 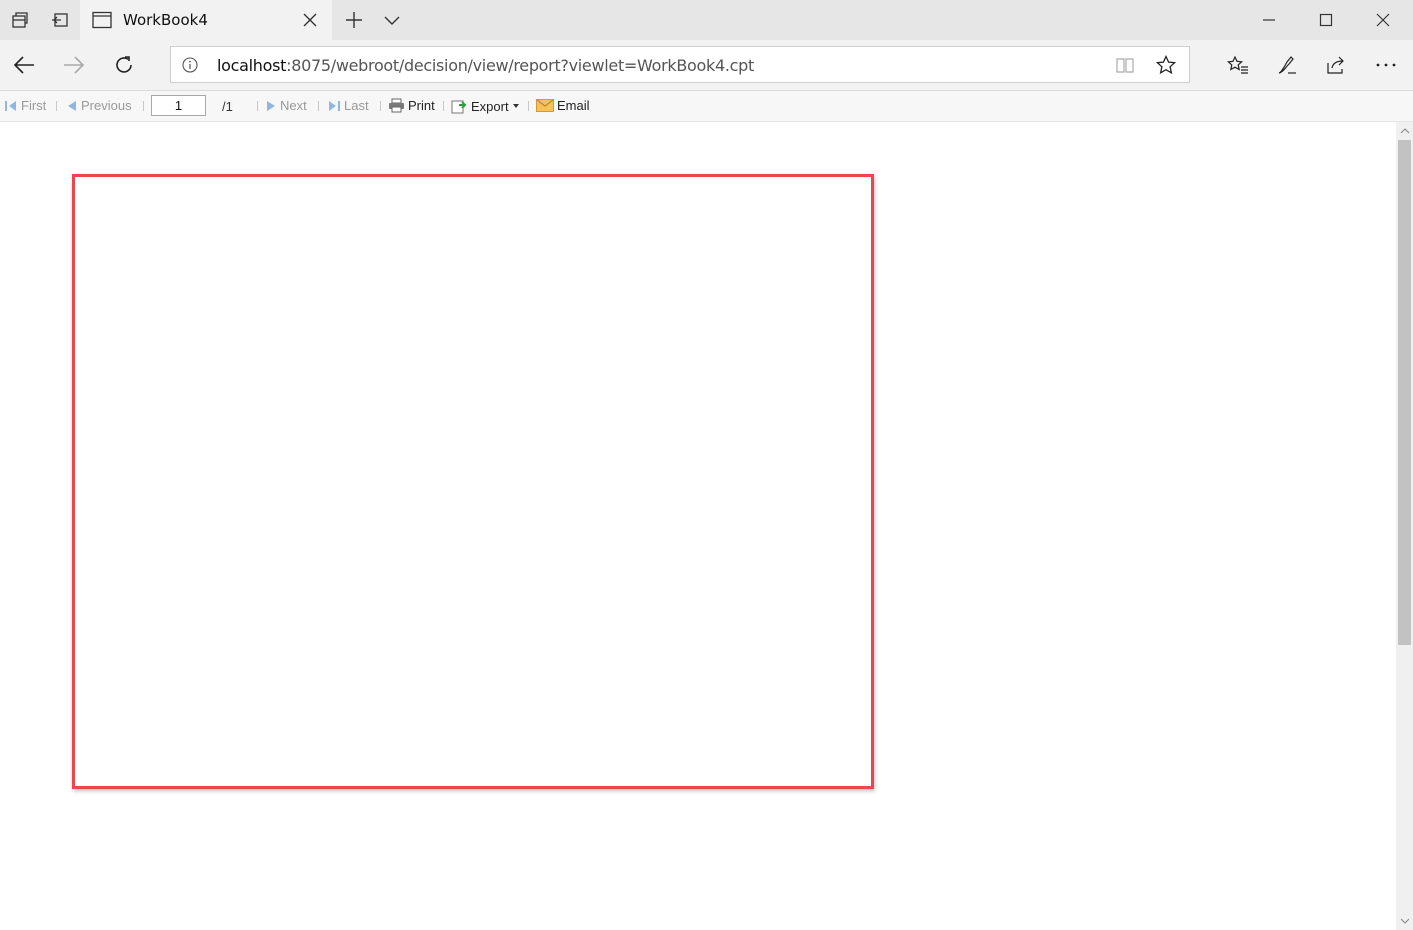 I want to click on next-page-icon, so click(x=271, y=105).